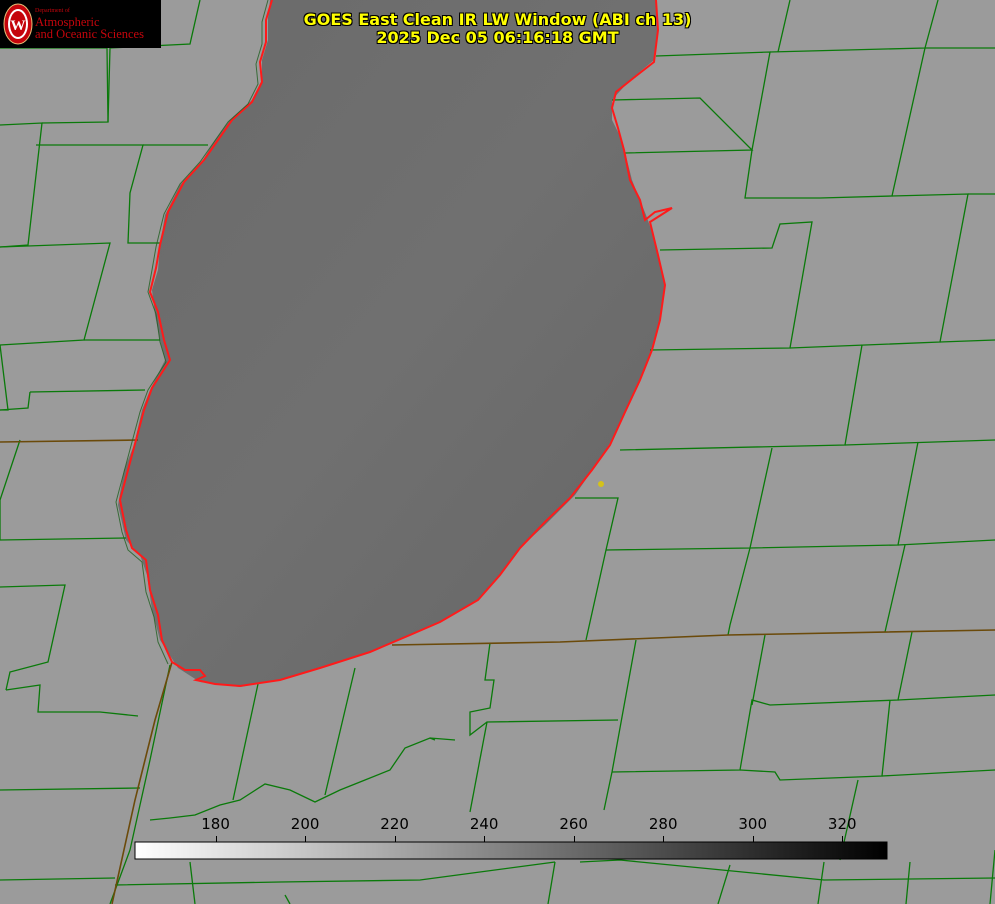 The height and width of the screenshot is (904, 995). What do you see at coordinates (663, 824) in the screenshot?
I see `colorbar-tick-label: 280` at bounding box center [663, 824].